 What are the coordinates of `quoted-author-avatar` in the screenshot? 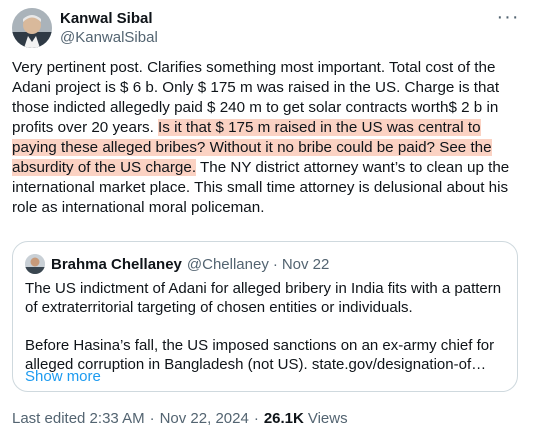 It's located at (35, 264).